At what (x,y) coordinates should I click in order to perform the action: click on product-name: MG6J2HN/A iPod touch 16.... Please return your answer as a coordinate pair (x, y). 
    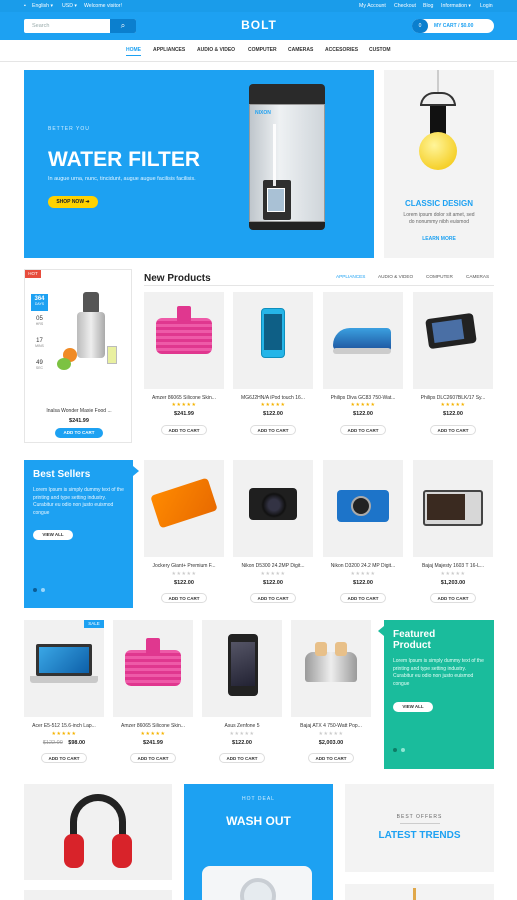
    Looking at the image, I should click on (273, 398).